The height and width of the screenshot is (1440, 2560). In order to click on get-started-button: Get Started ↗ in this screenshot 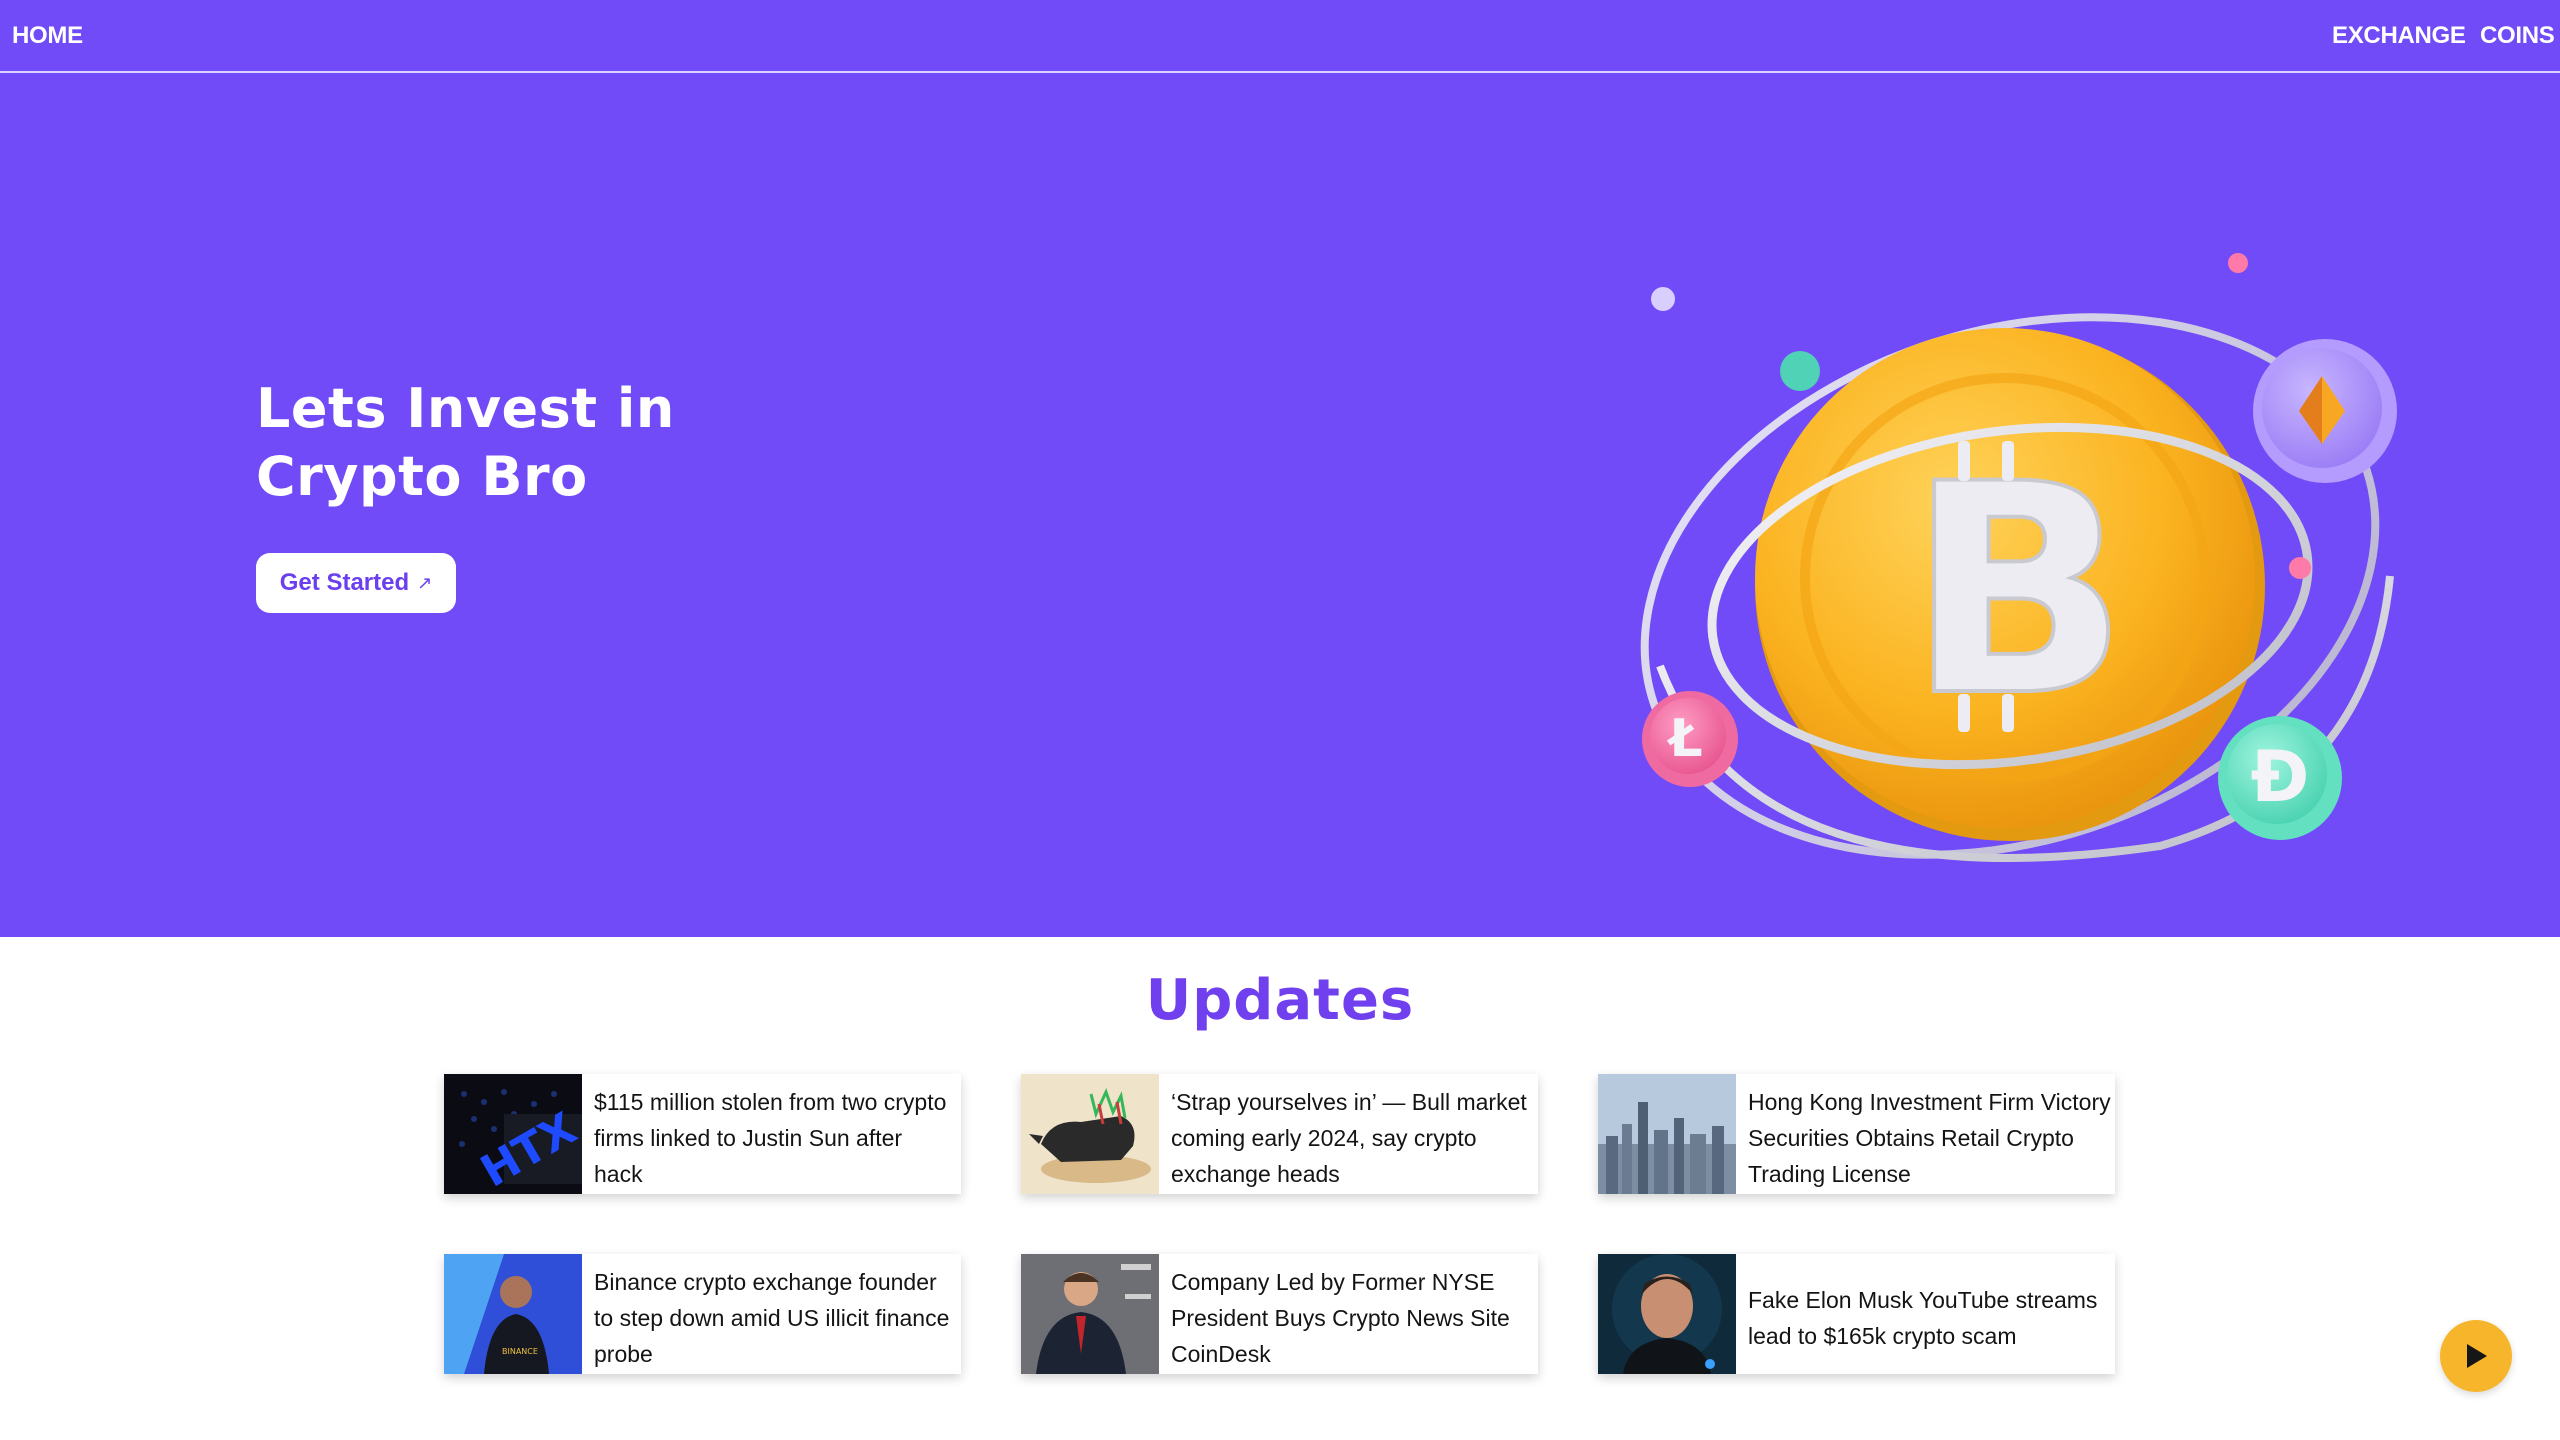, I will do `click(356, 583)`.